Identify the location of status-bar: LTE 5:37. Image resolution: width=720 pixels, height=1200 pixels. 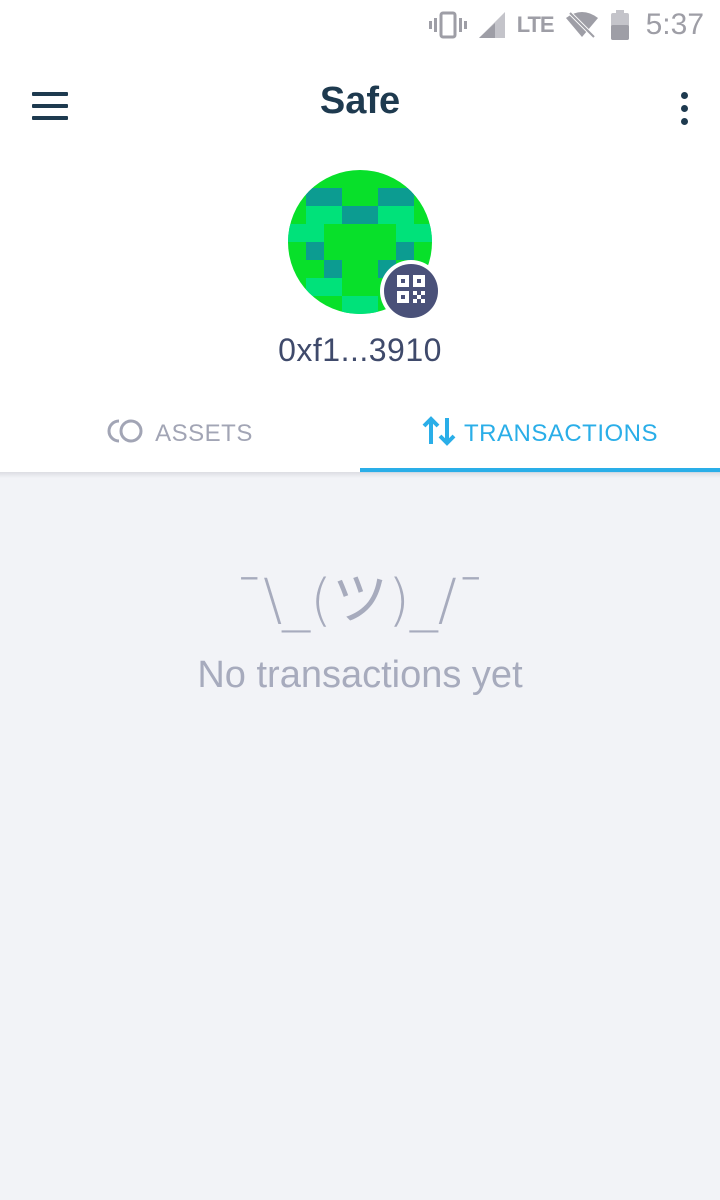
(360, 25).